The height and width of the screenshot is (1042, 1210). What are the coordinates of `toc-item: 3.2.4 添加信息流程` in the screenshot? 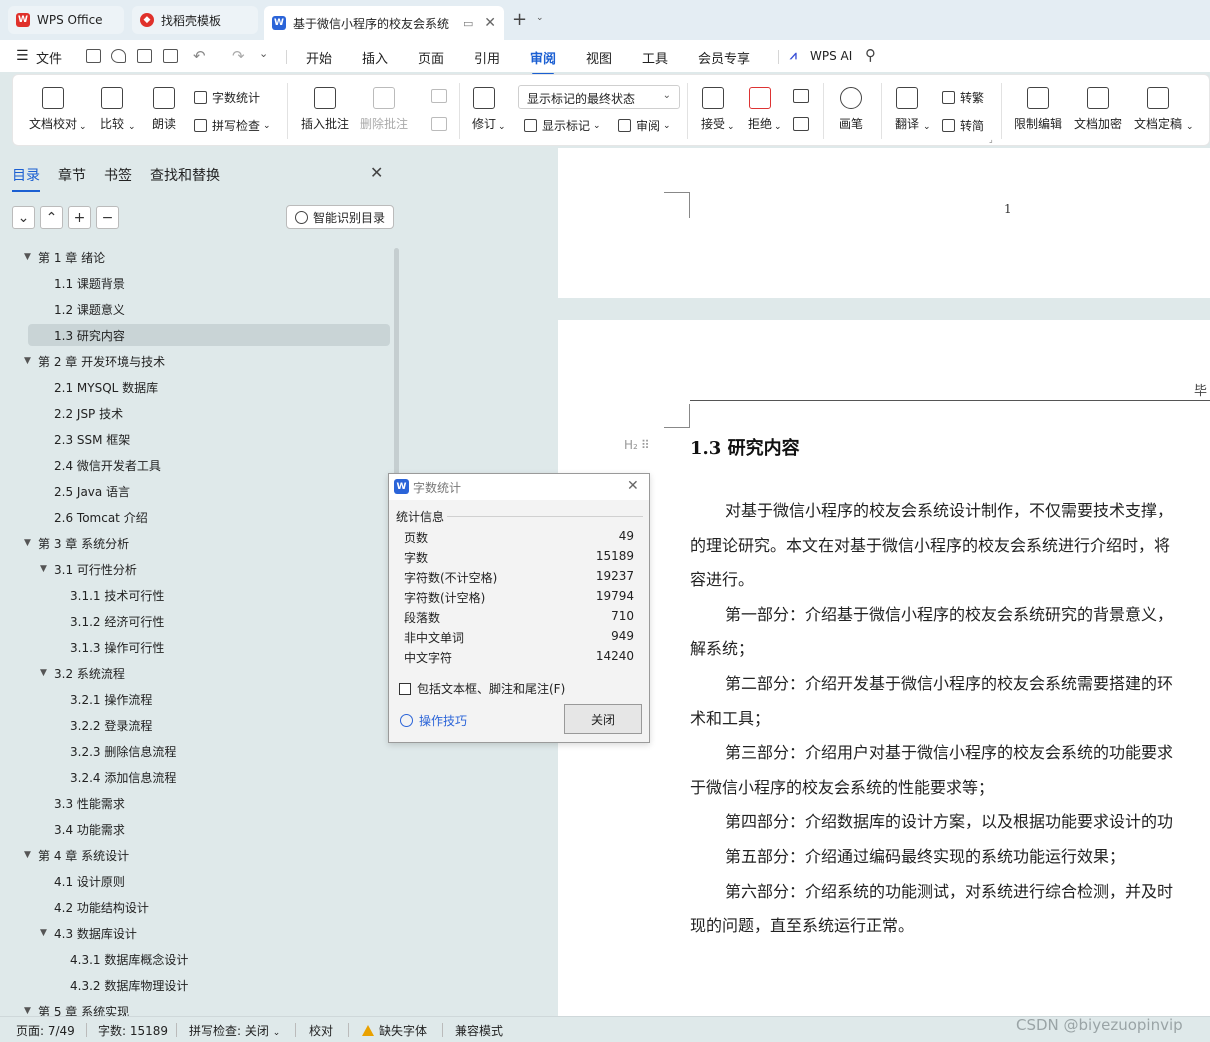 It's located at (196, 777).